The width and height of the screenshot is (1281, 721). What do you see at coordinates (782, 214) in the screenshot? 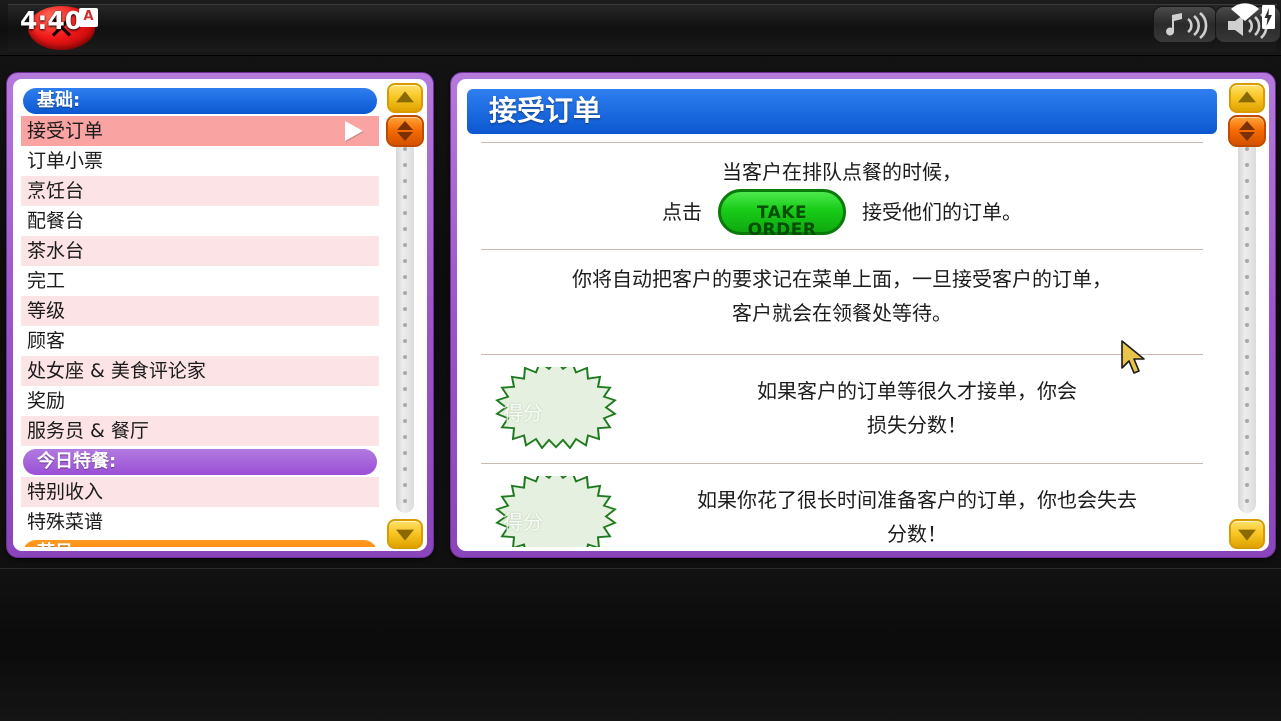
I see `take-order-button: TAKE ORDER` at bounding box center [782, 214].